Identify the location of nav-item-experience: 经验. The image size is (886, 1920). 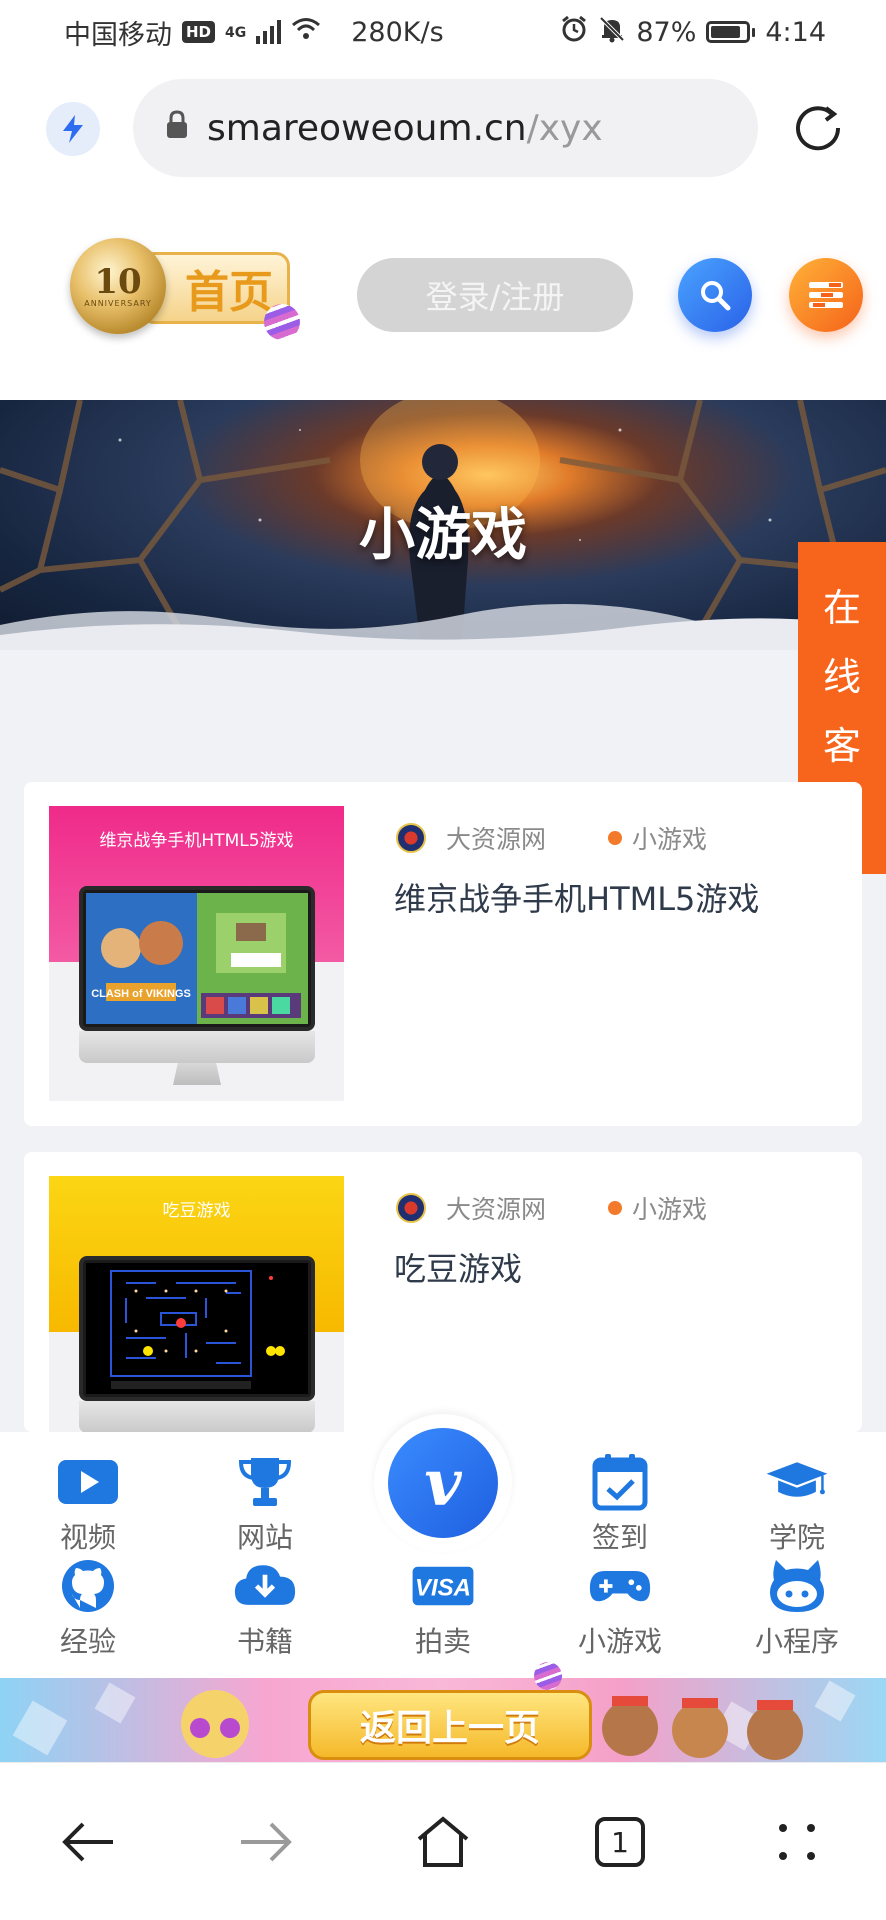
(88, 1609).